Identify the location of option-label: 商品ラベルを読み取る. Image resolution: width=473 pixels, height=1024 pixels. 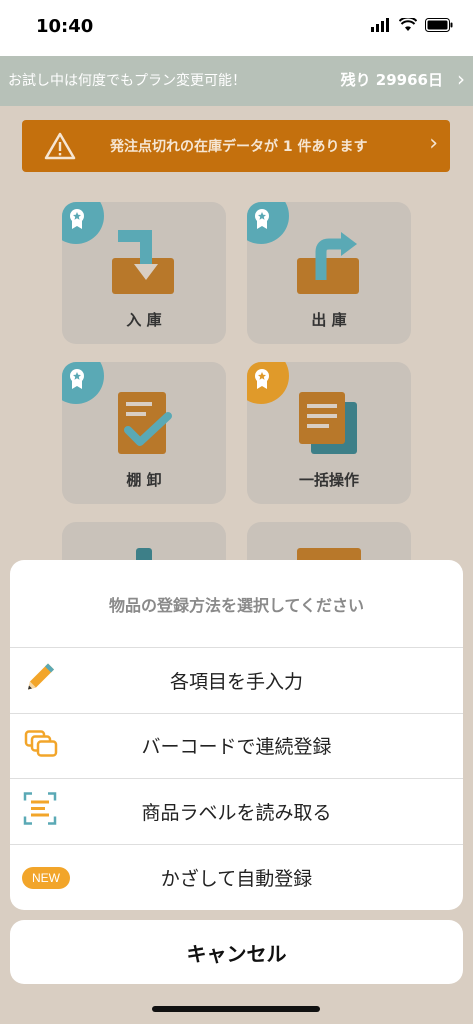
(236, 812).